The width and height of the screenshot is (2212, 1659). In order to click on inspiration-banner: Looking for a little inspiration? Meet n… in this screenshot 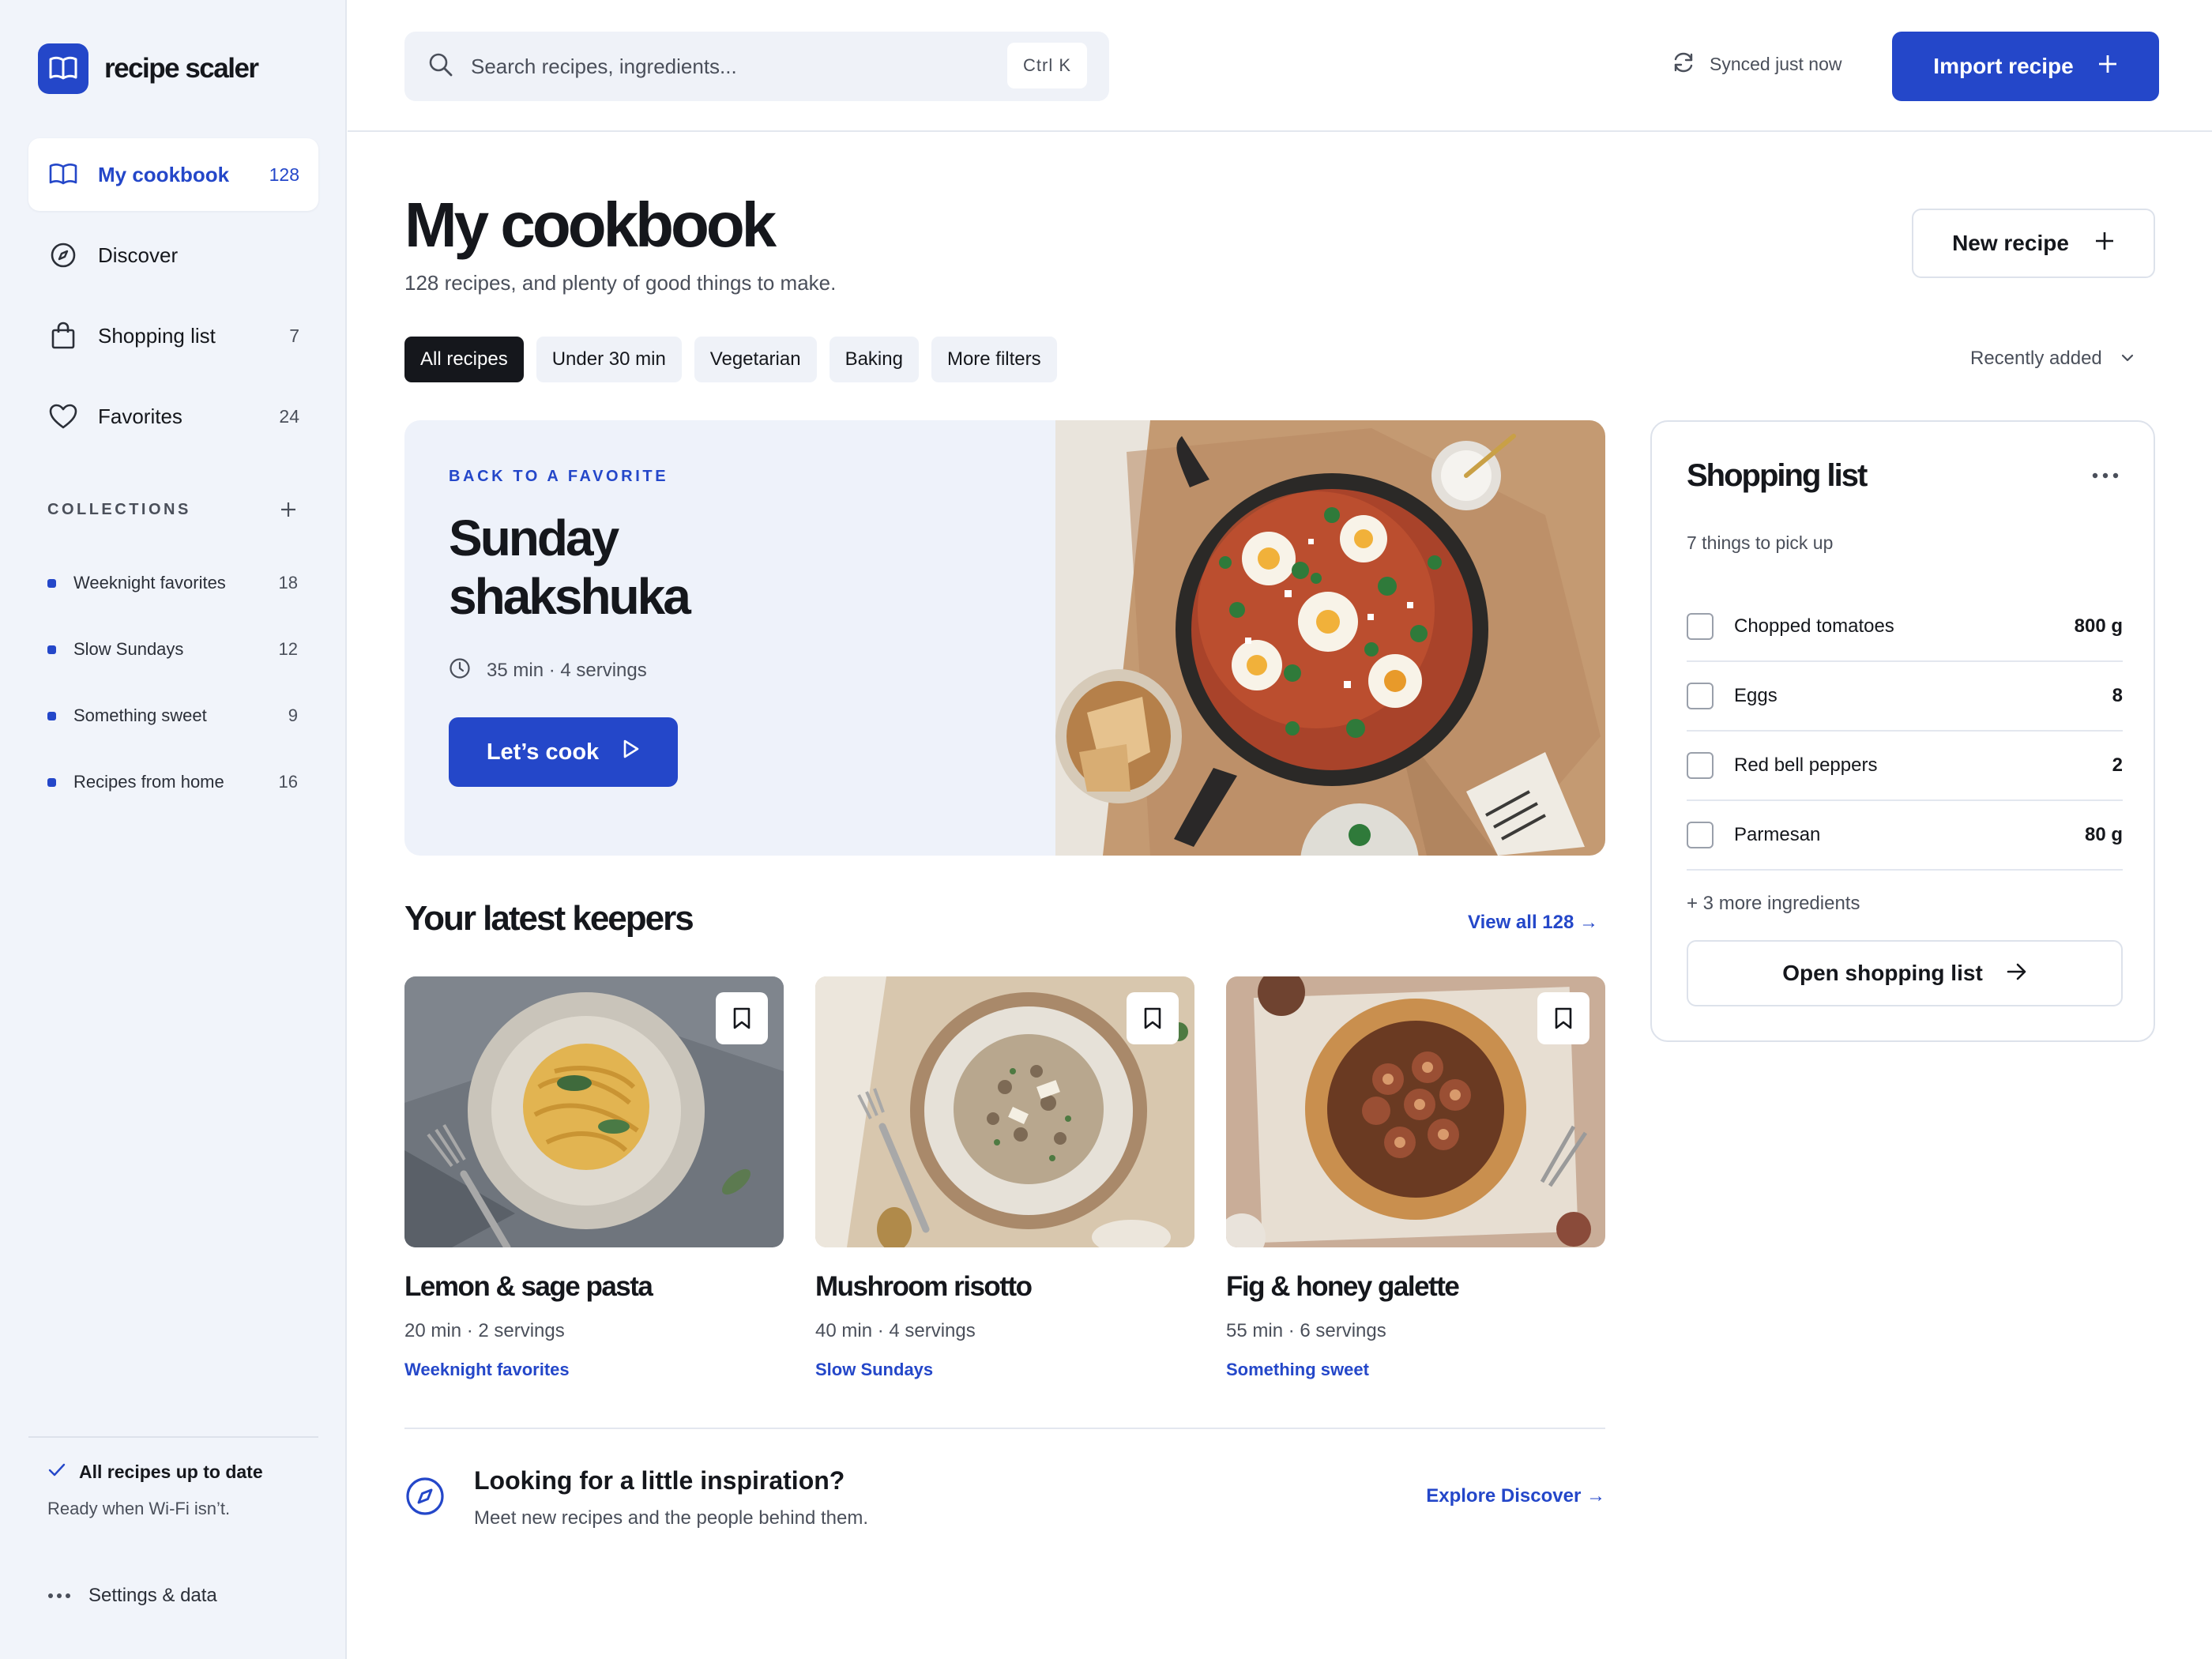, I will do `click(1005, 1499)`.